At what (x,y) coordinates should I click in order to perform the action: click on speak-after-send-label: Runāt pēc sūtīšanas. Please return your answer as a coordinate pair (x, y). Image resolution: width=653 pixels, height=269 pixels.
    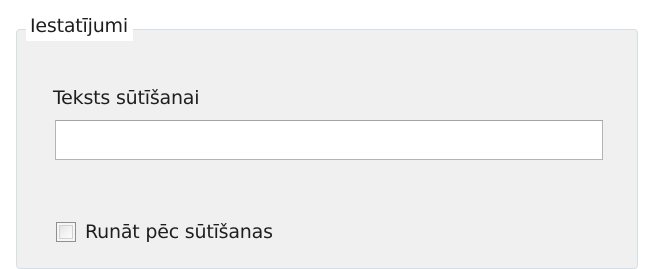
    Looking at the image, I should click on (179, 232).